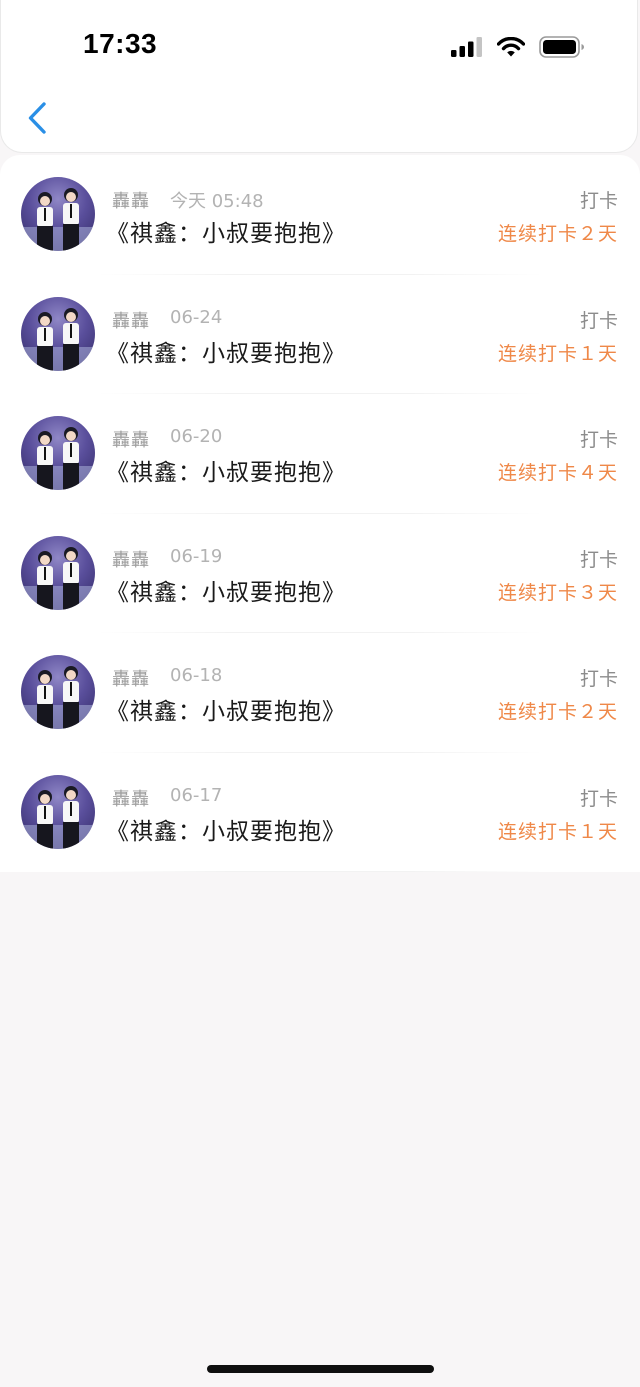 The image size is (640, 1387). What do you see at coordinates (557, 592) in the screenshot?
I see `streak-label: 连续打卡３天` at bounding box center [557, 592].